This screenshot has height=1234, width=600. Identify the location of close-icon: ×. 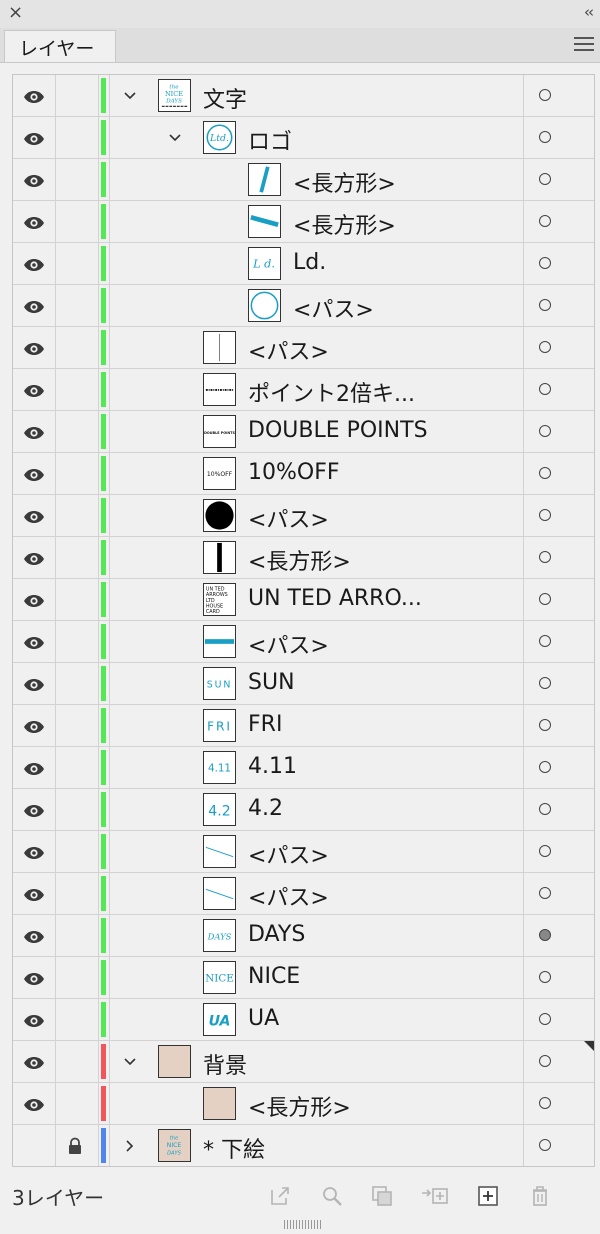
(15, 12).